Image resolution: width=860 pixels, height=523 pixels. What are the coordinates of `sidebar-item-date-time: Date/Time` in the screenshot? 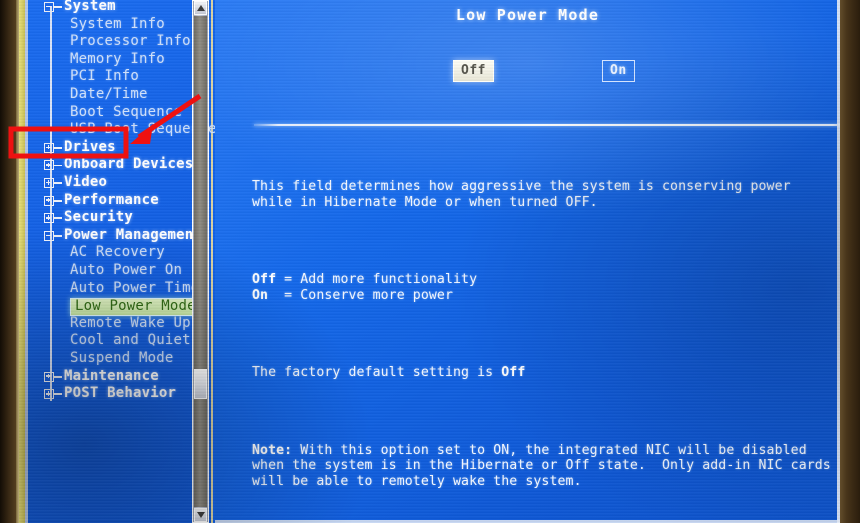 It's located at (119, 95).